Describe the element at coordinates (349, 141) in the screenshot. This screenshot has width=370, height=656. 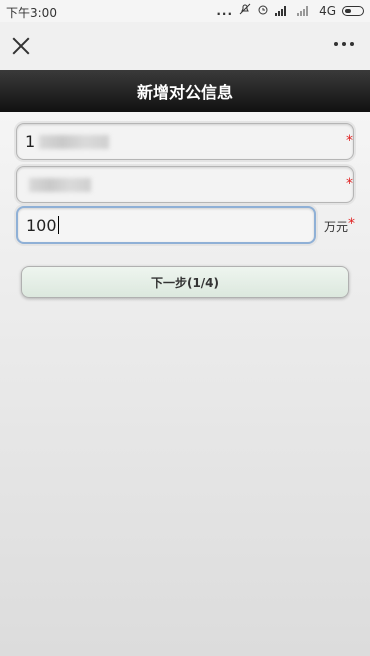
I see `required-mark-1: *` at that location.